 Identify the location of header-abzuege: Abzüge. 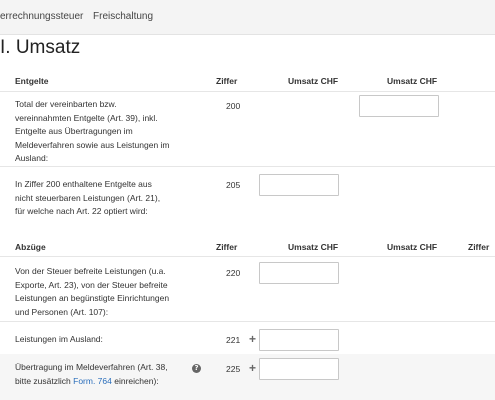
(30, 247).